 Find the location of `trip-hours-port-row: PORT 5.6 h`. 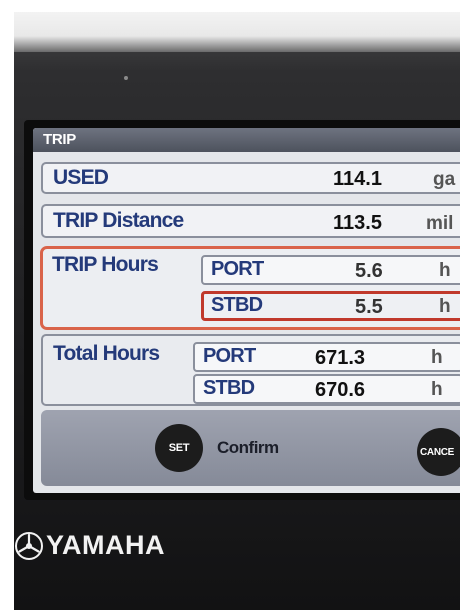

trip-hours-port-row: PORT 5.6 h is located at coordinates (330, 270).